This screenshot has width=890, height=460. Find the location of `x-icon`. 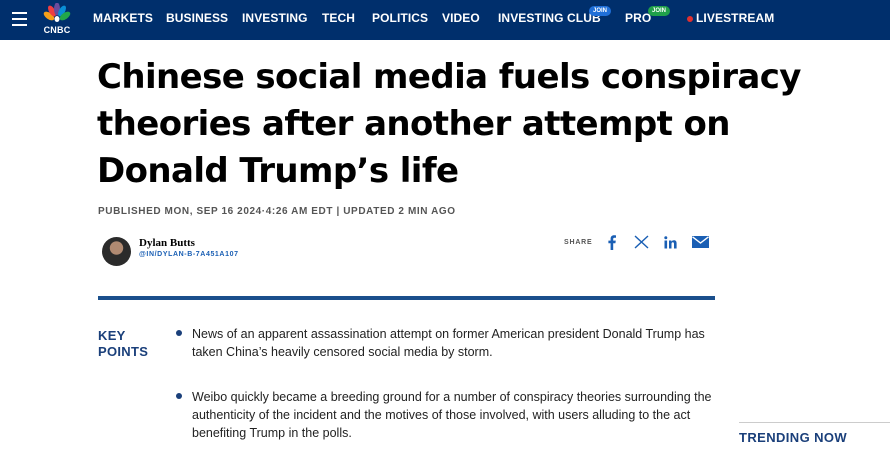

x-icon is located at coordinates (641, 242).